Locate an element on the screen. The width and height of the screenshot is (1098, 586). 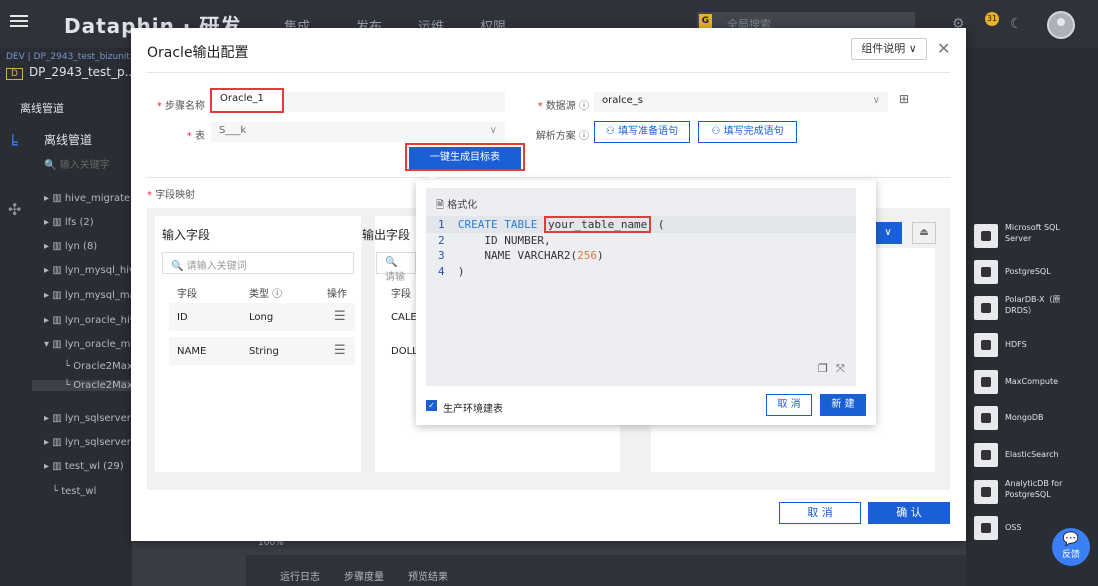
tree-item: ▸ ▥ lfs (2) is located at coordinates (69, 222).